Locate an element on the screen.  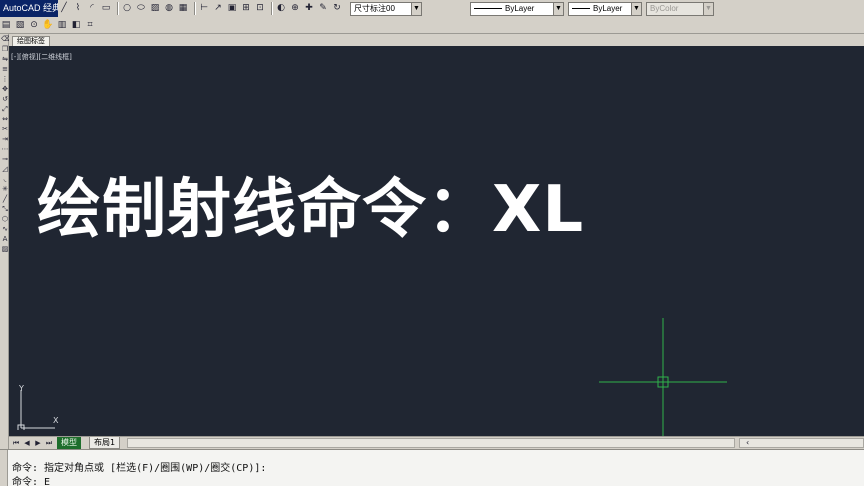
polyline-icon: ⌇ is located at coordinates (78, 8).